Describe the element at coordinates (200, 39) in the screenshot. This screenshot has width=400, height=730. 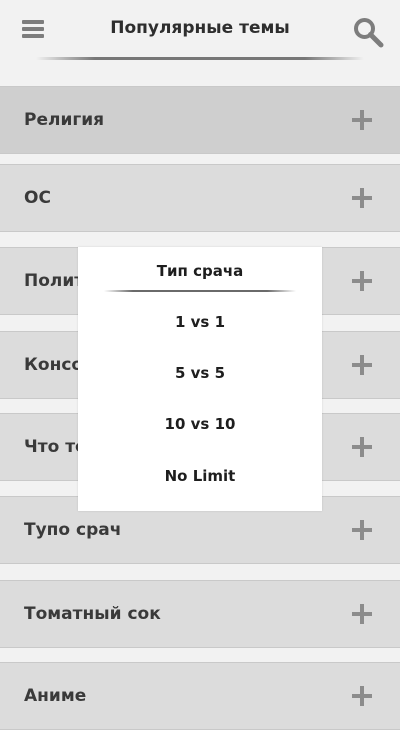
I see `app-header: Популярные темы` at that location.